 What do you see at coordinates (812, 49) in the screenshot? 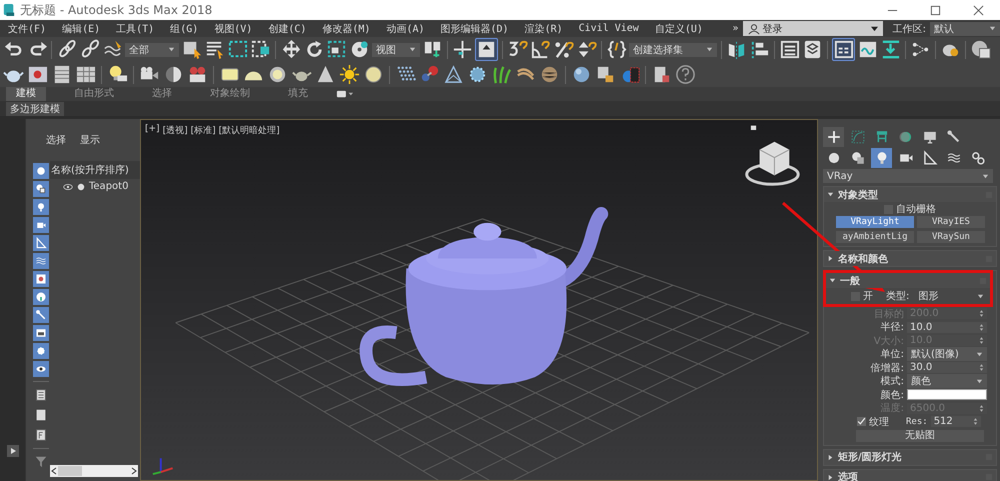
I see `layers-icon` at bounding box center [812, 49].